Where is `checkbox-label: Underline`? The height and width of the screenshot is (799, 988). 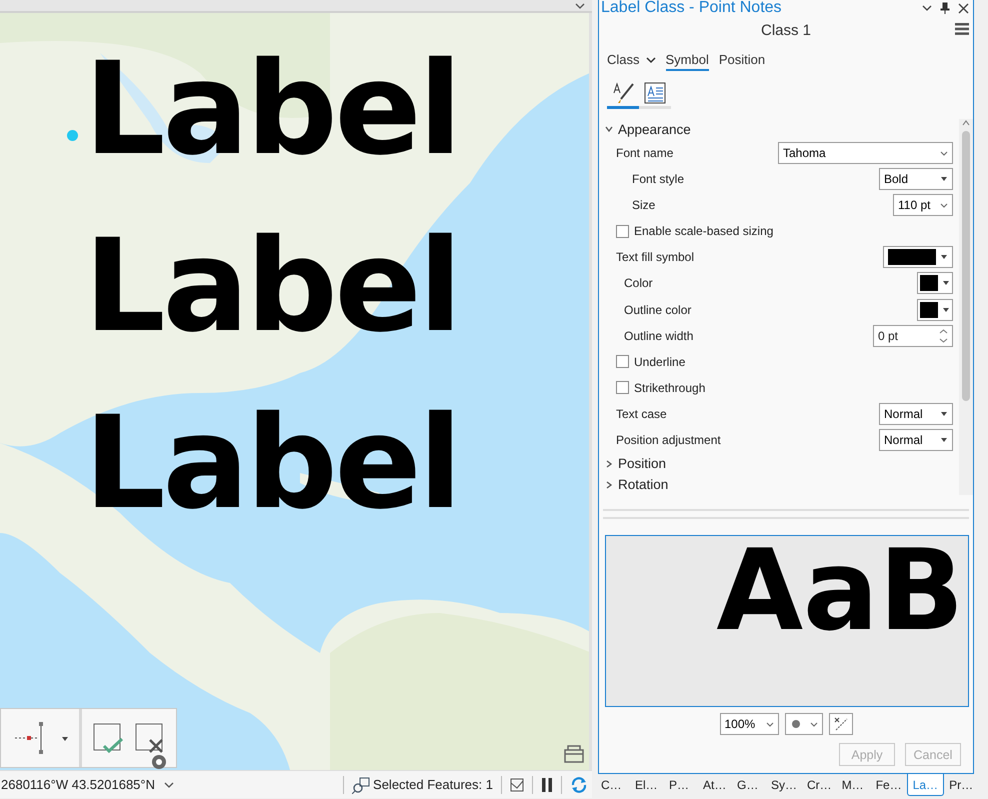 checkbox-label: Underline is located at coordinates (660, 361).